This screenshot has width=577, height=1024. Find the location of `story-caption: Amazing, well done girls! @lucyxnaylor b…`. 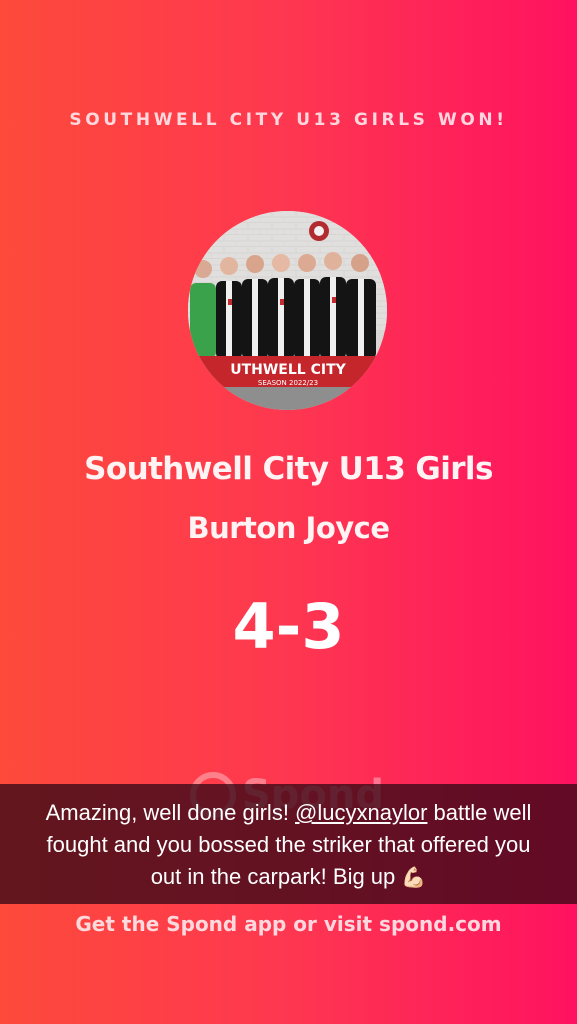

story-caption: Amazing, well done girls! @lucyxnaylor b… is located at coordinates (288, 844).